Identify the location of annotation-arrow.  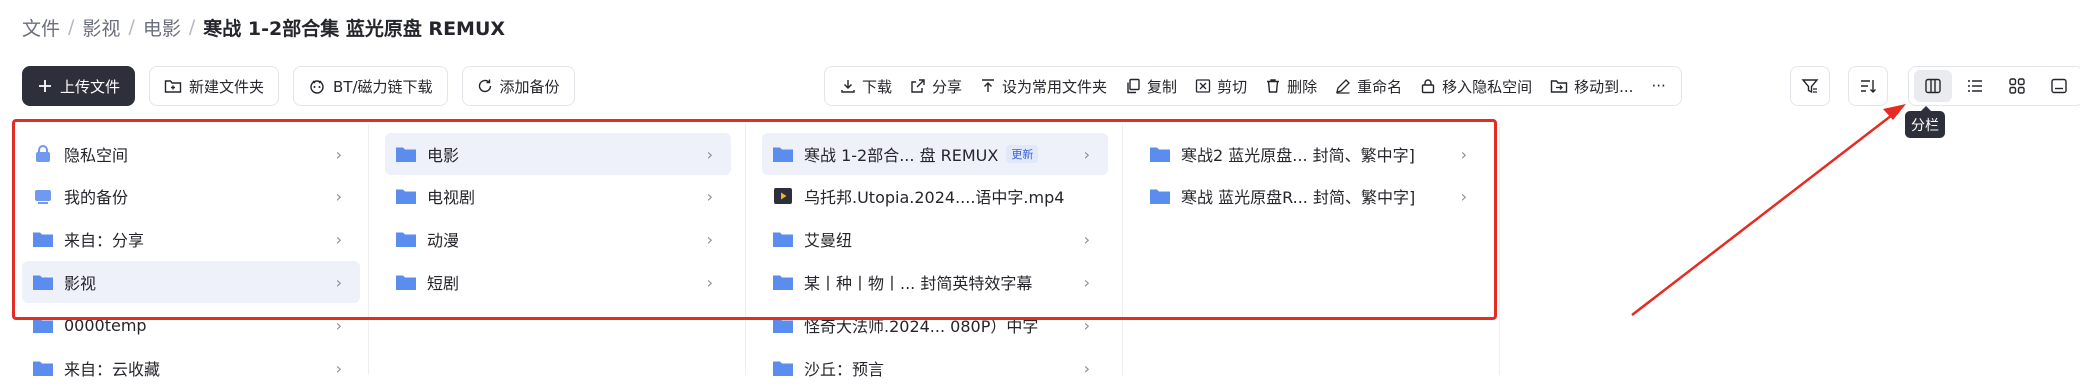
(1768, 210).